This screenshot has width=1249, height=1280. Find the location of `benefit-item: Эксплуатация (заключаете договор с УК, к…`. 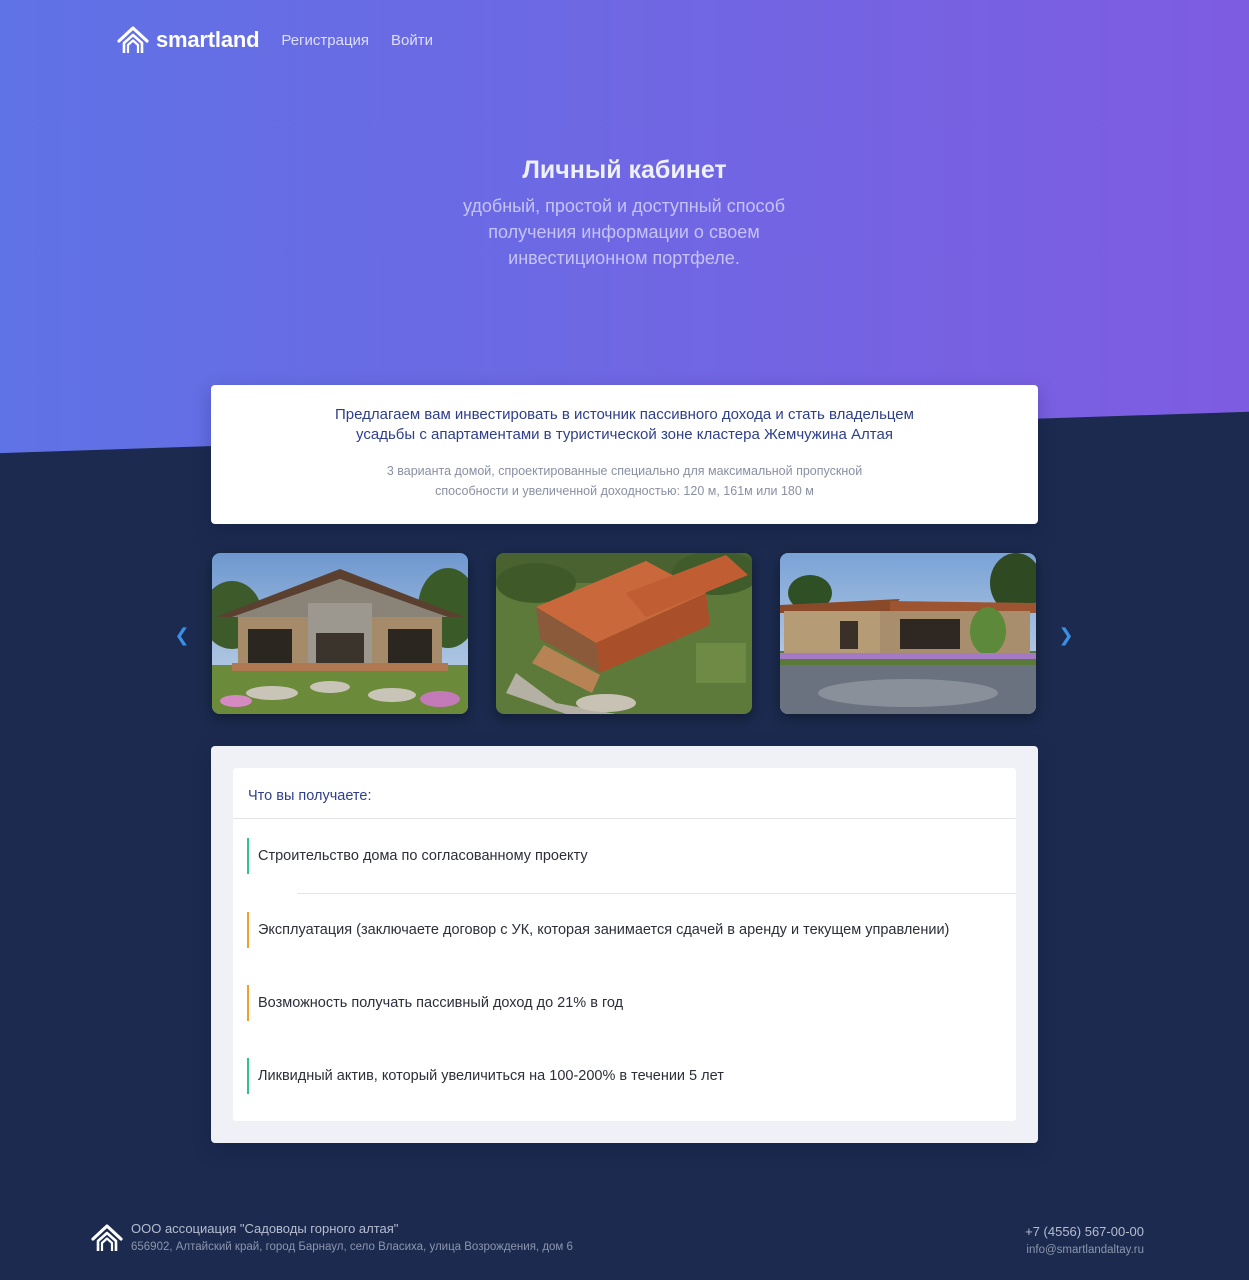

benefit-item: Эксплуатация (заключаете договор с УК, к… is located at coordinates (598, 930).